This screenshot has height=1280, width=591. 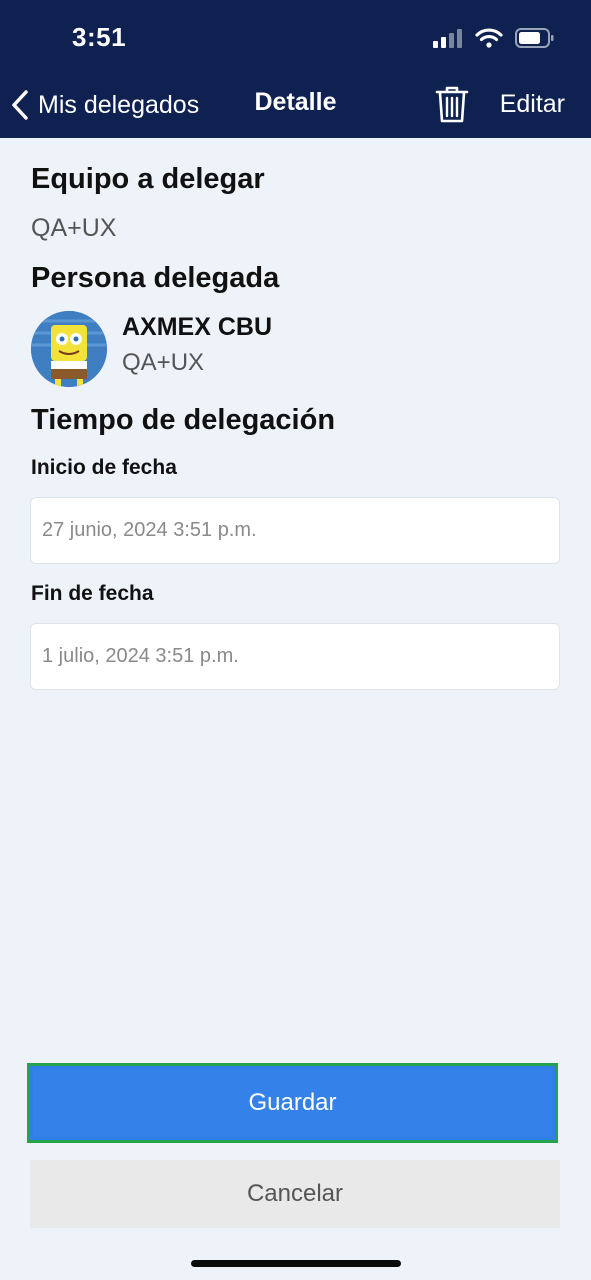 What do you see at coordinates (148, 179) in the screenshot?
I see `team-heading: Equipo a delegar` at bounding box center [148, 179].